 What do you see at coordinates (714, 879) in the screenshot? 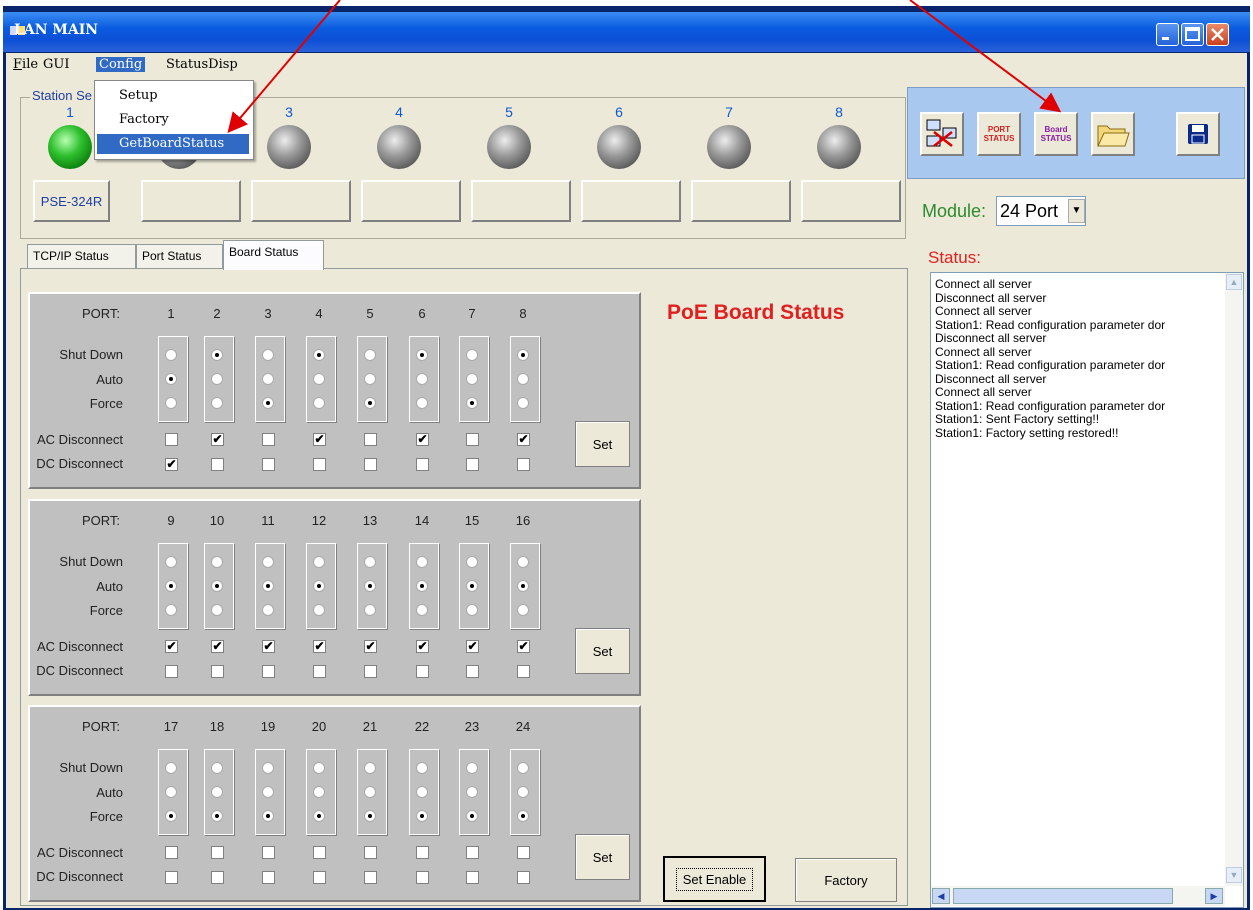
I see `set-enable-button: Set Enable` at bounding box center [714, 879].